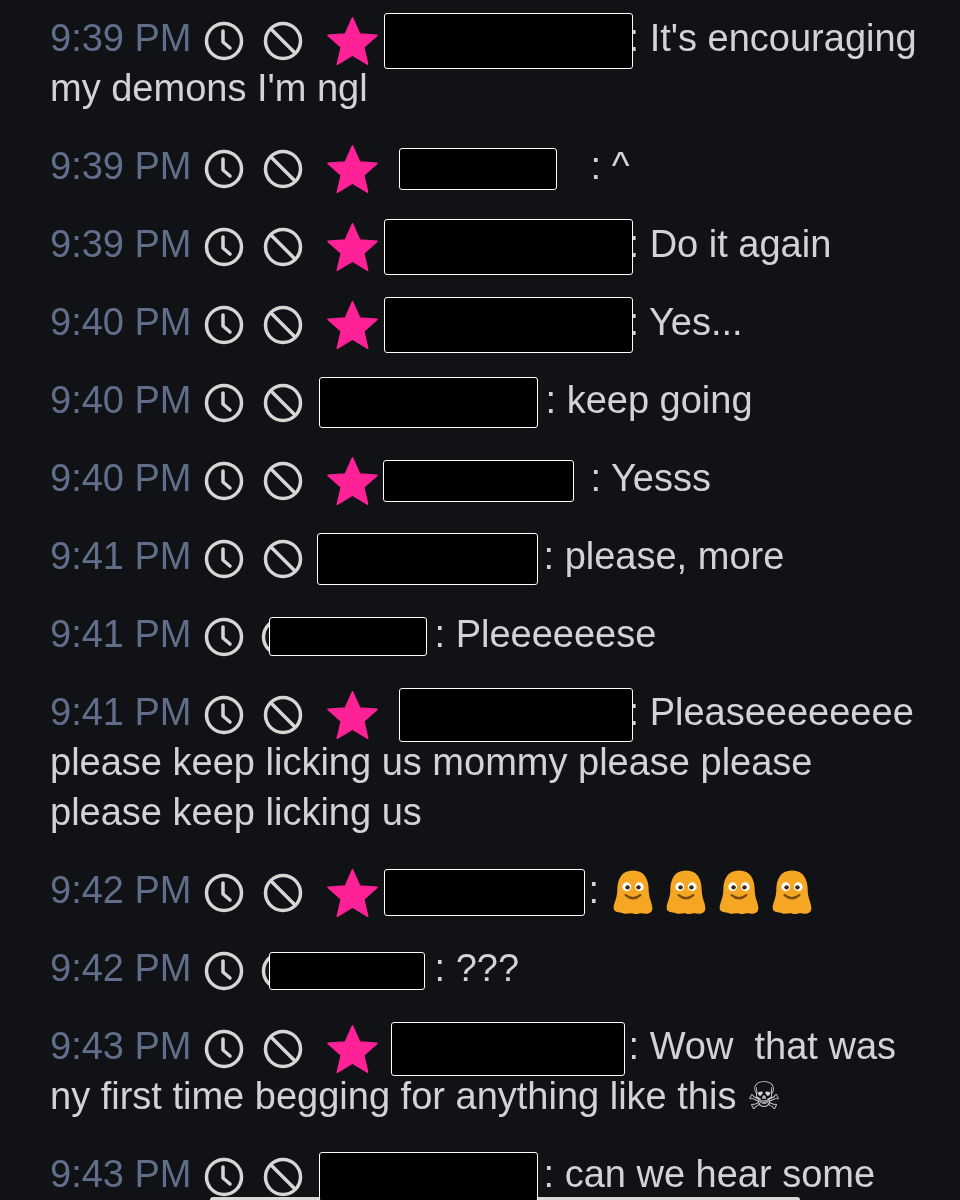 The width and height of the screenshot is (960, 1200). I want to click on message-text: please keep licking us, so click(236, 812).